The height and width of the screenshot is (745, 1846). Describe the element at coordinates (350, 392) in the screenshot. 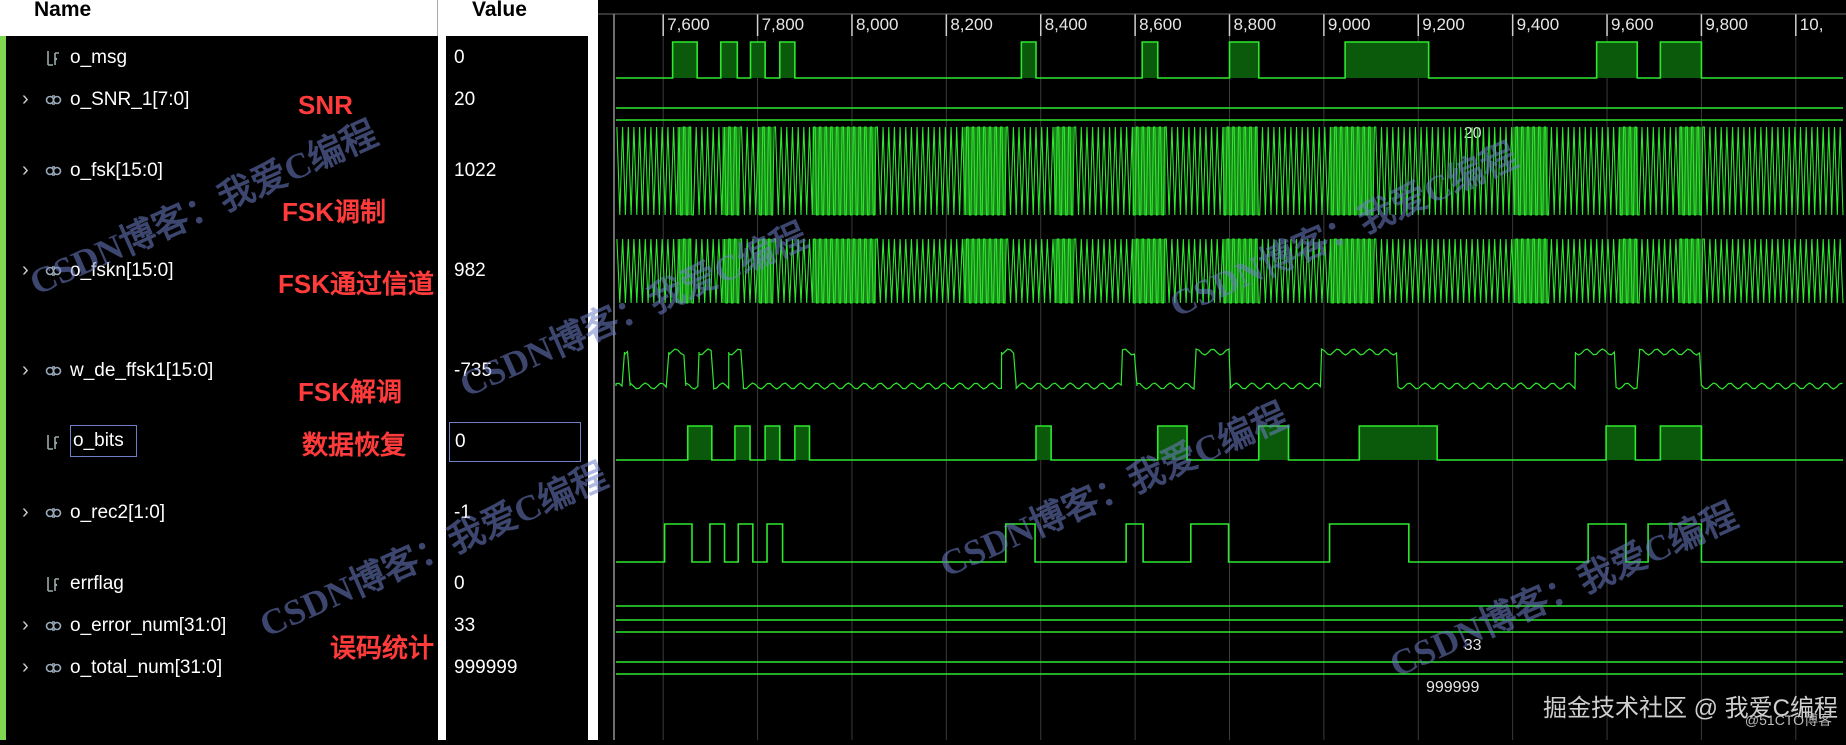

I see `annotation-fsk-demodulation: FSK解调` at that location.